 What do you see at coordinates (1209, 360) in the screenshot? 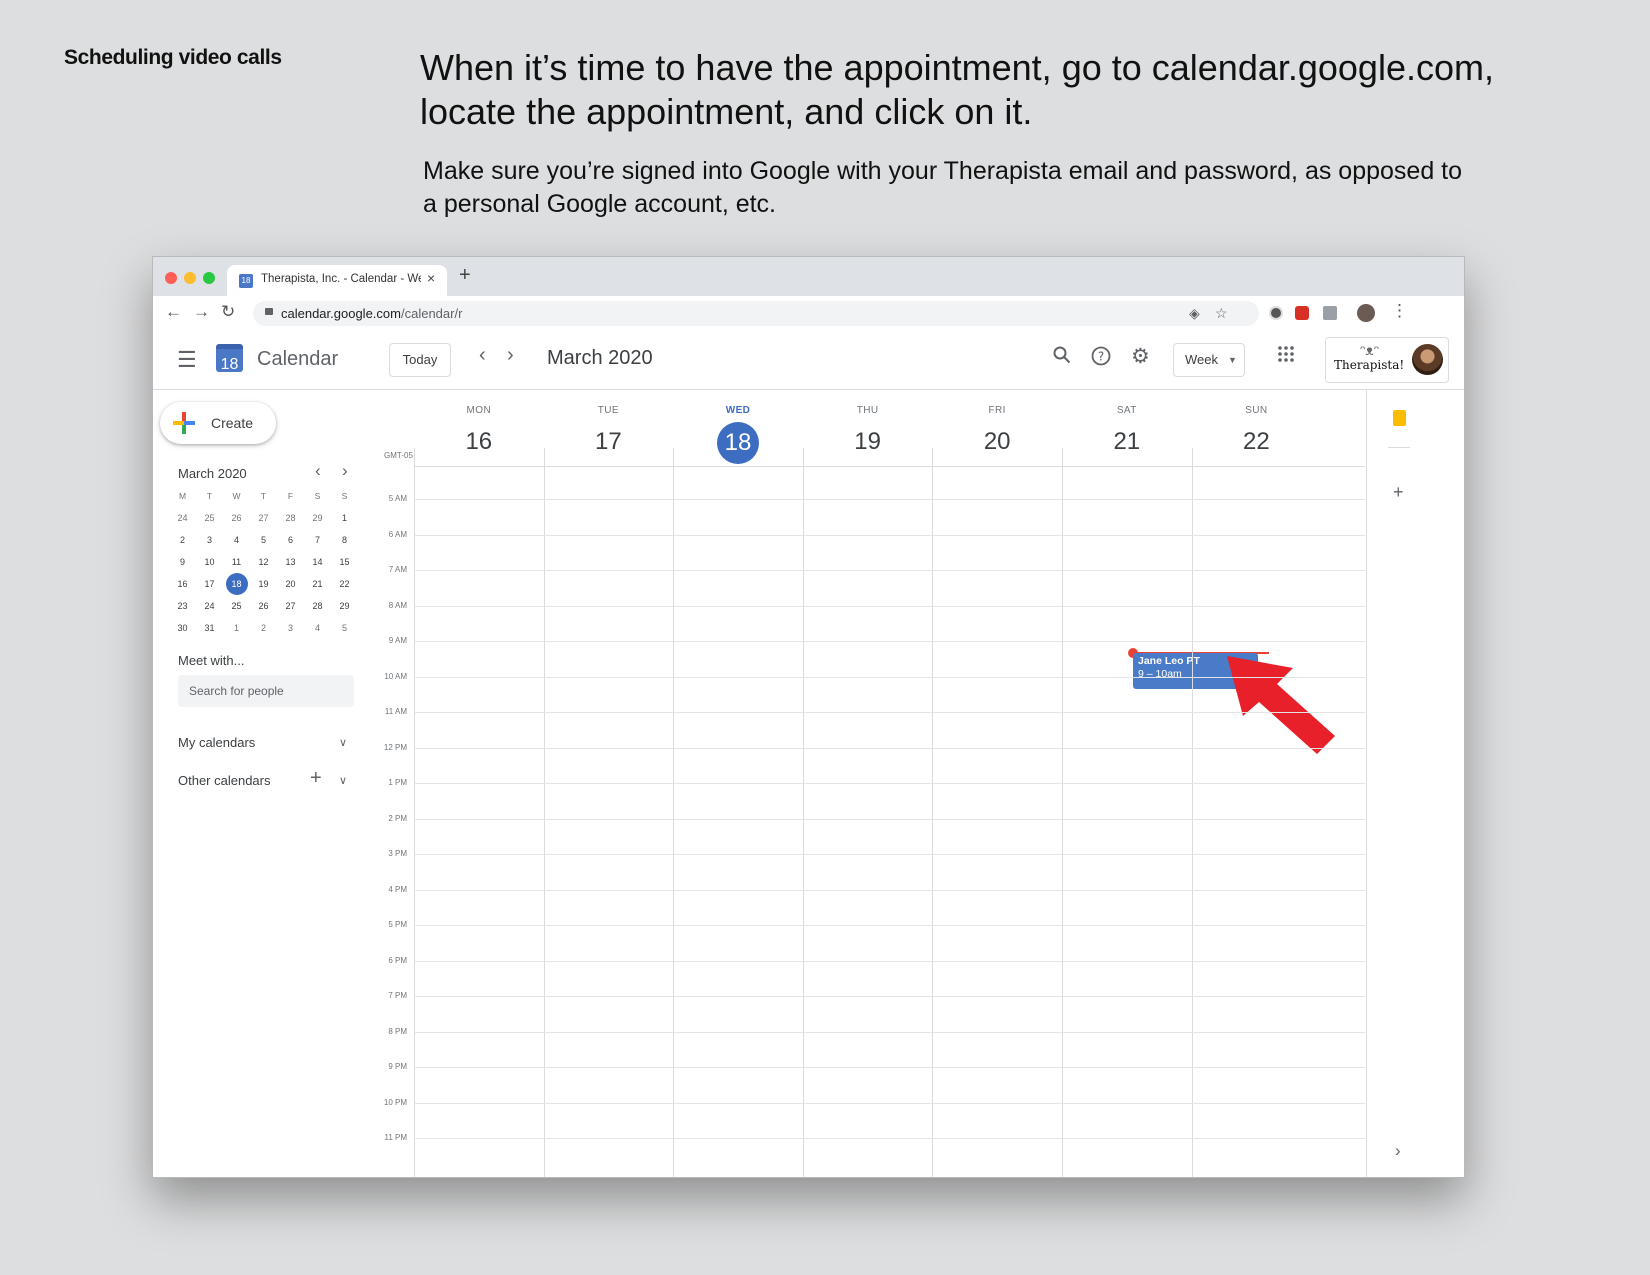
I see `view-selector: Week ▼` at bounding box center [1209, 360].